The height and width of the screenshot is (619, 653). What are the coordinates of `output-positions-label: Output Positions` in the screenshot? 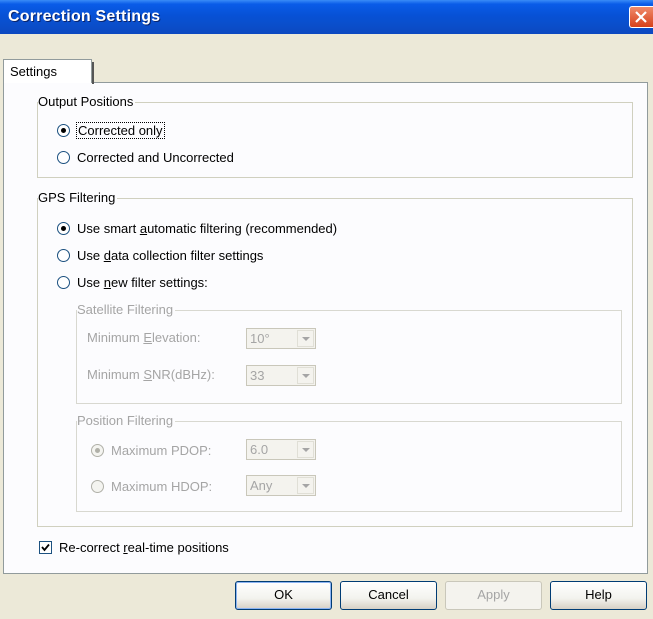 It's located at (87, 101).